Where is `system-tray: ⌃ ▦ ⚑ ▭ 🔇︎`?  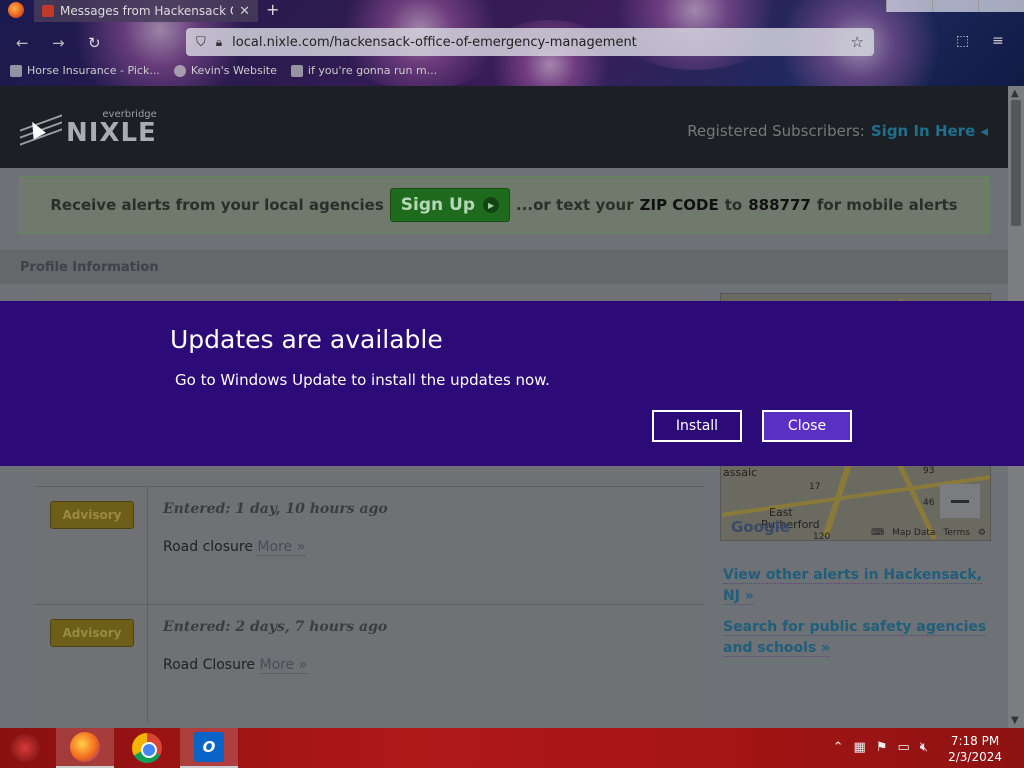 system-tray: ⌃ ▦ ⚑ ▭ 🔇︎ is located at coordinates (880, 747).